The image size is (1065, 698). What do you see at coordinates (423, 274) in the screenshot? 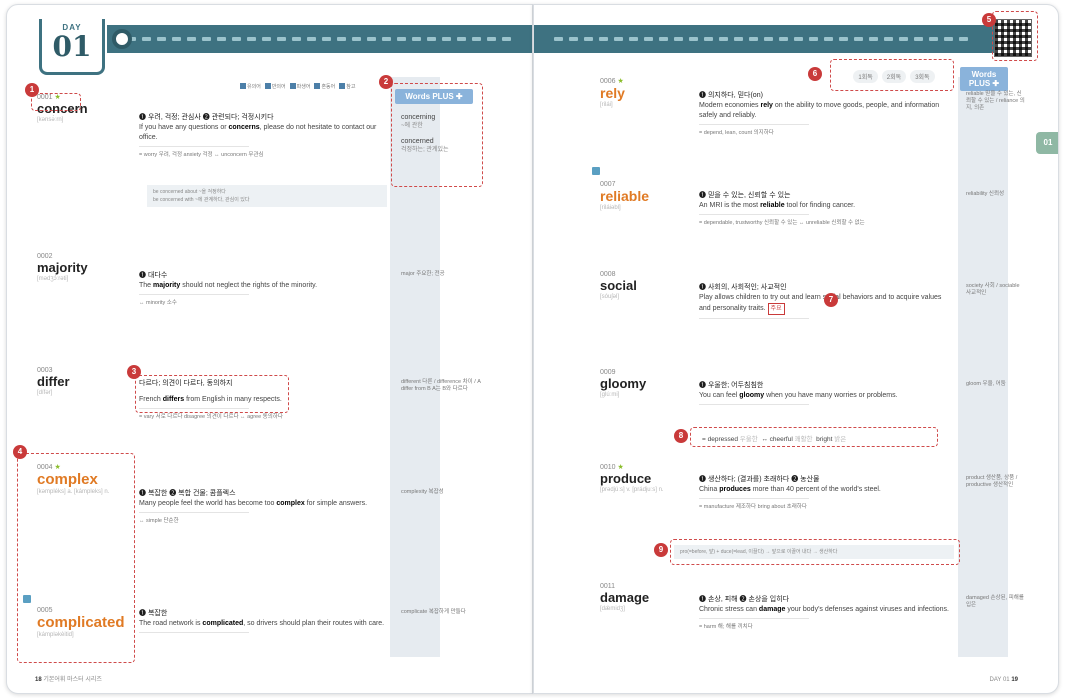
I see `words-plus-note: major 주요한; 전공` at bounding box center [423, 274].